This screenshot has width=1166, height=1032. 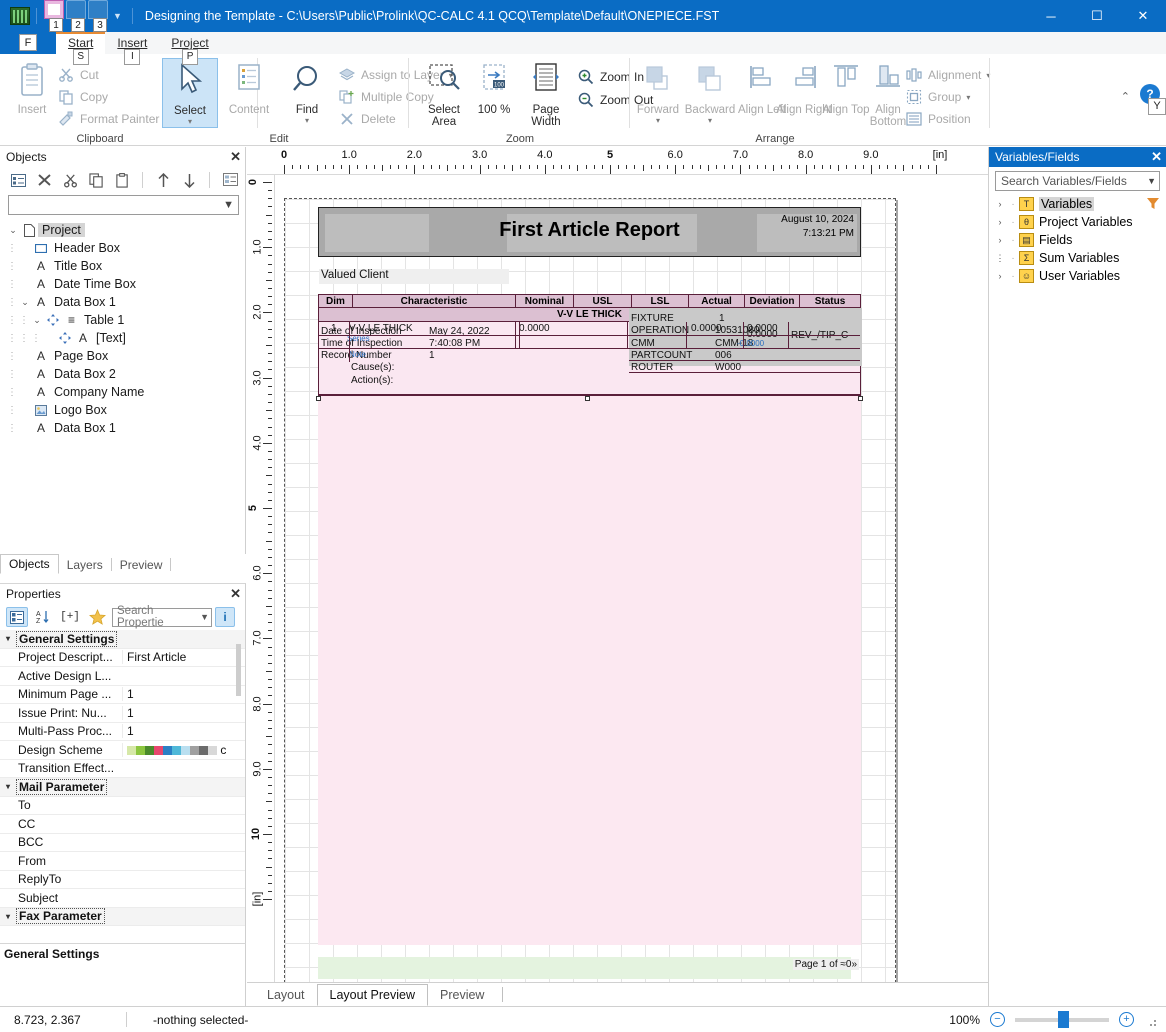 I want to click on search-variables-input: Search Variables/Fields ▼, so click(x=1077, y=181).